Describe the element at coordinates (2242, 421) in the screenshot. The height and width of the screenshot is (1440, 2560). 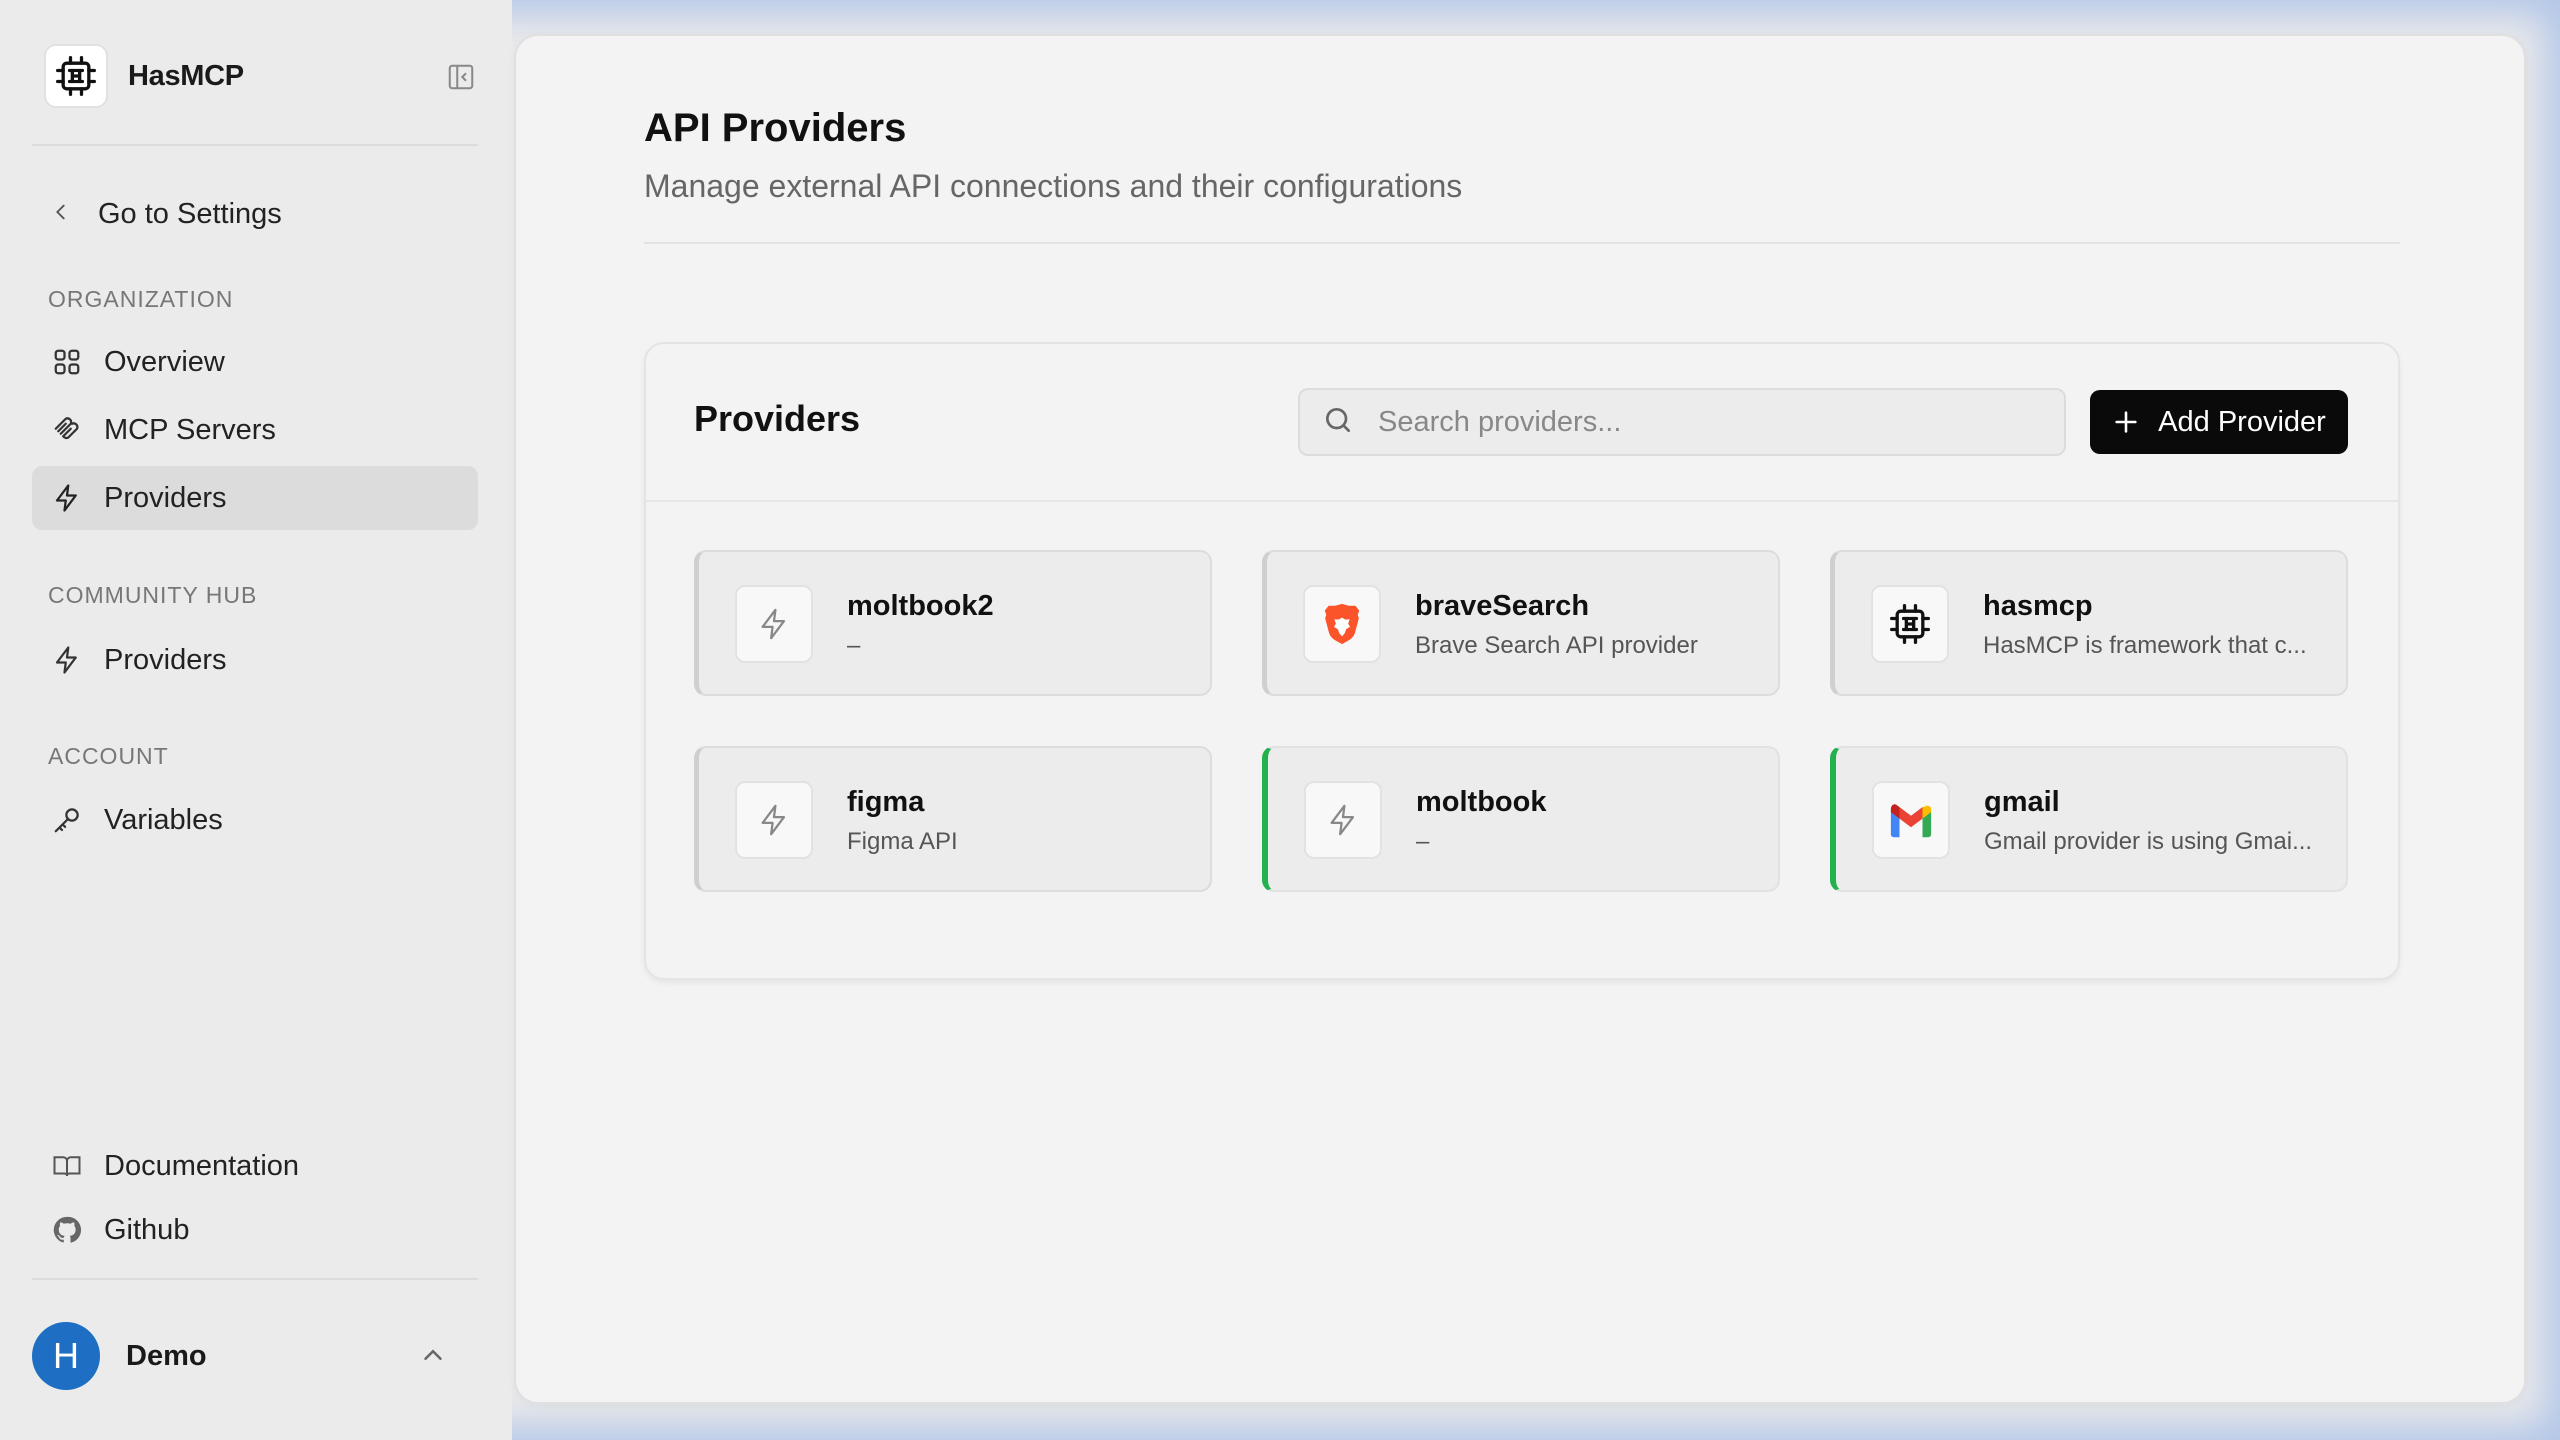
I see `add-provider-label: Add Provider` at that location.